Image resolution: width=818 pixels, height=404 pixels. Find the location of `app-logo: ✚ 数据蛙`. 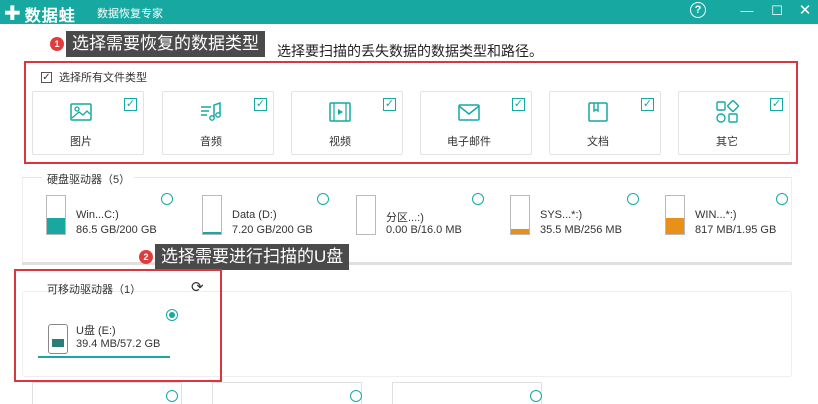

app-logo: ✚ 数据蛙 is located at coordinates (40, 14).